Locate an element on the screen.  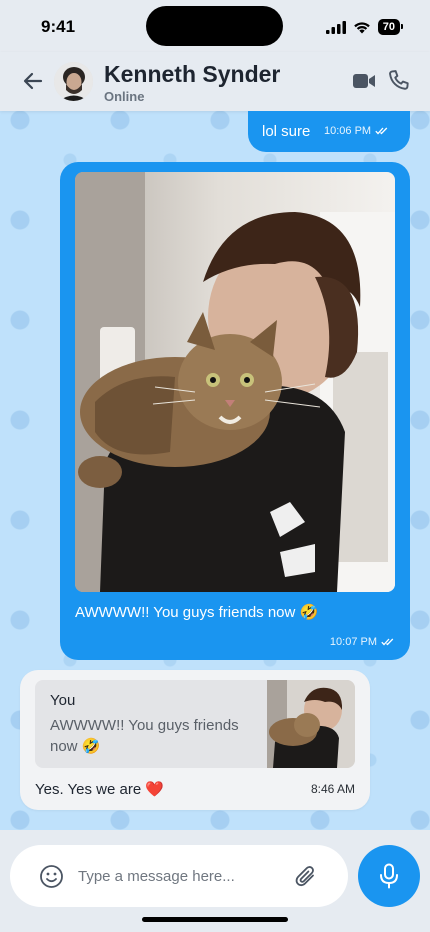
paperclip-icon is located at coordinates (306, 877).